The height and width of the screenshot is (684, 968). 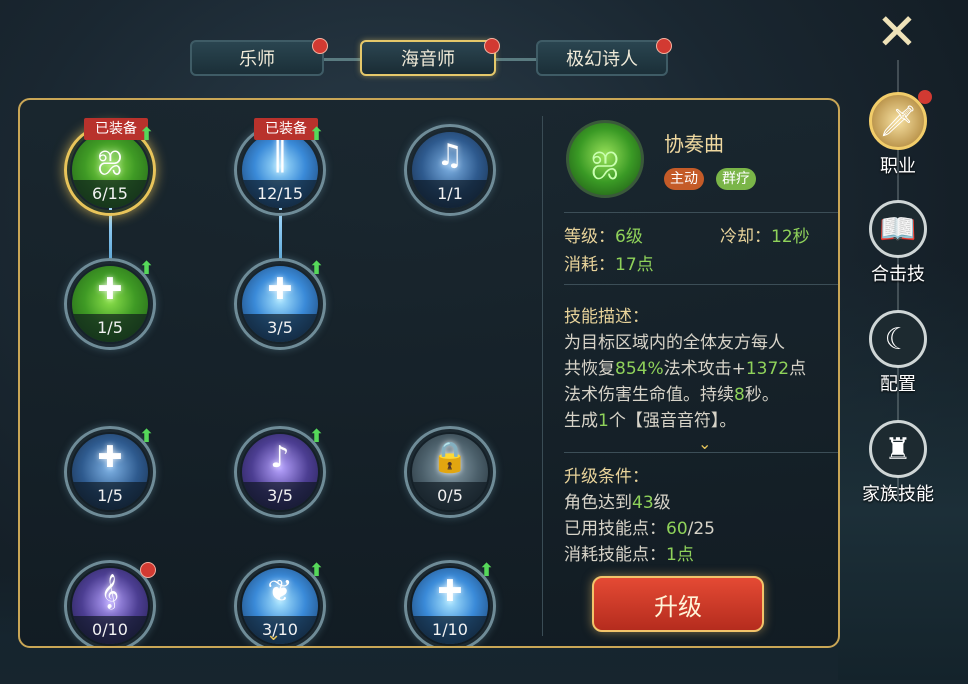 I want to click on upgrade-conditions-title: 升级条件：, so click(x=606, y=477).